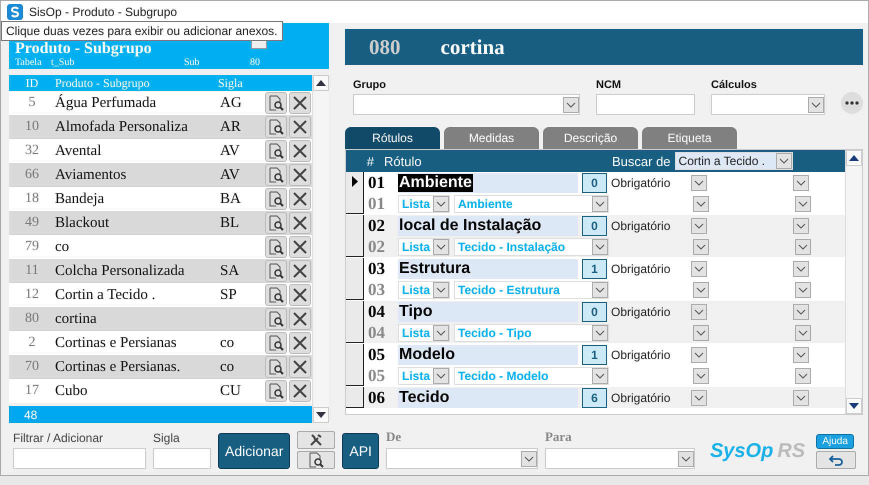 The image size is (869, 485). Describe the element at coordinates (255, 62) in the screenshot. I see `record-count: 80` at that location.